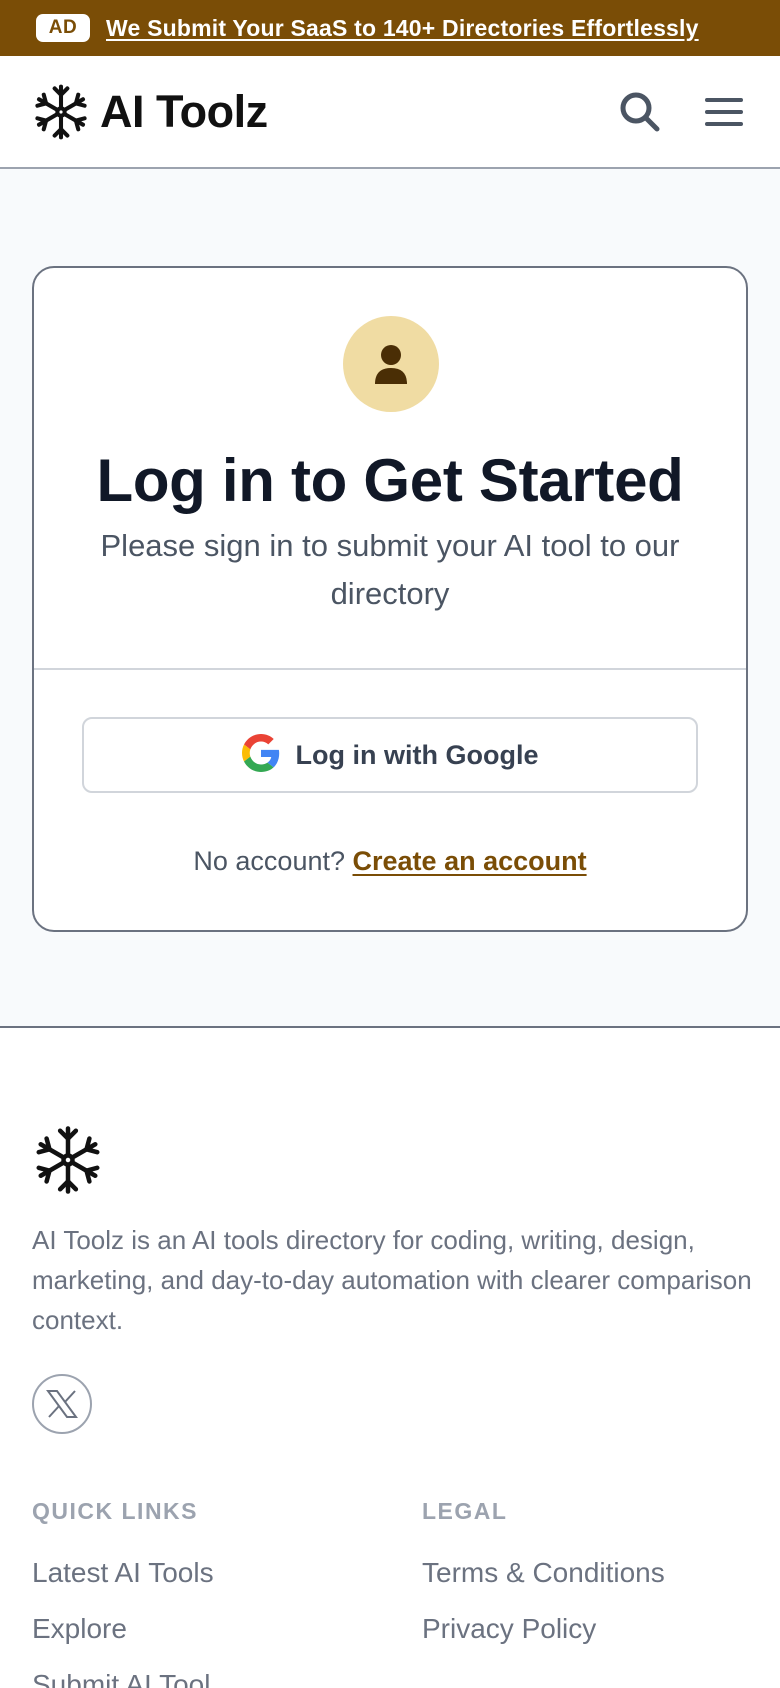  What do you see at coordinates (417, 754) in the screenshot?
I see `google-login-label: Log in with Google` at bounding box center [417, 754].